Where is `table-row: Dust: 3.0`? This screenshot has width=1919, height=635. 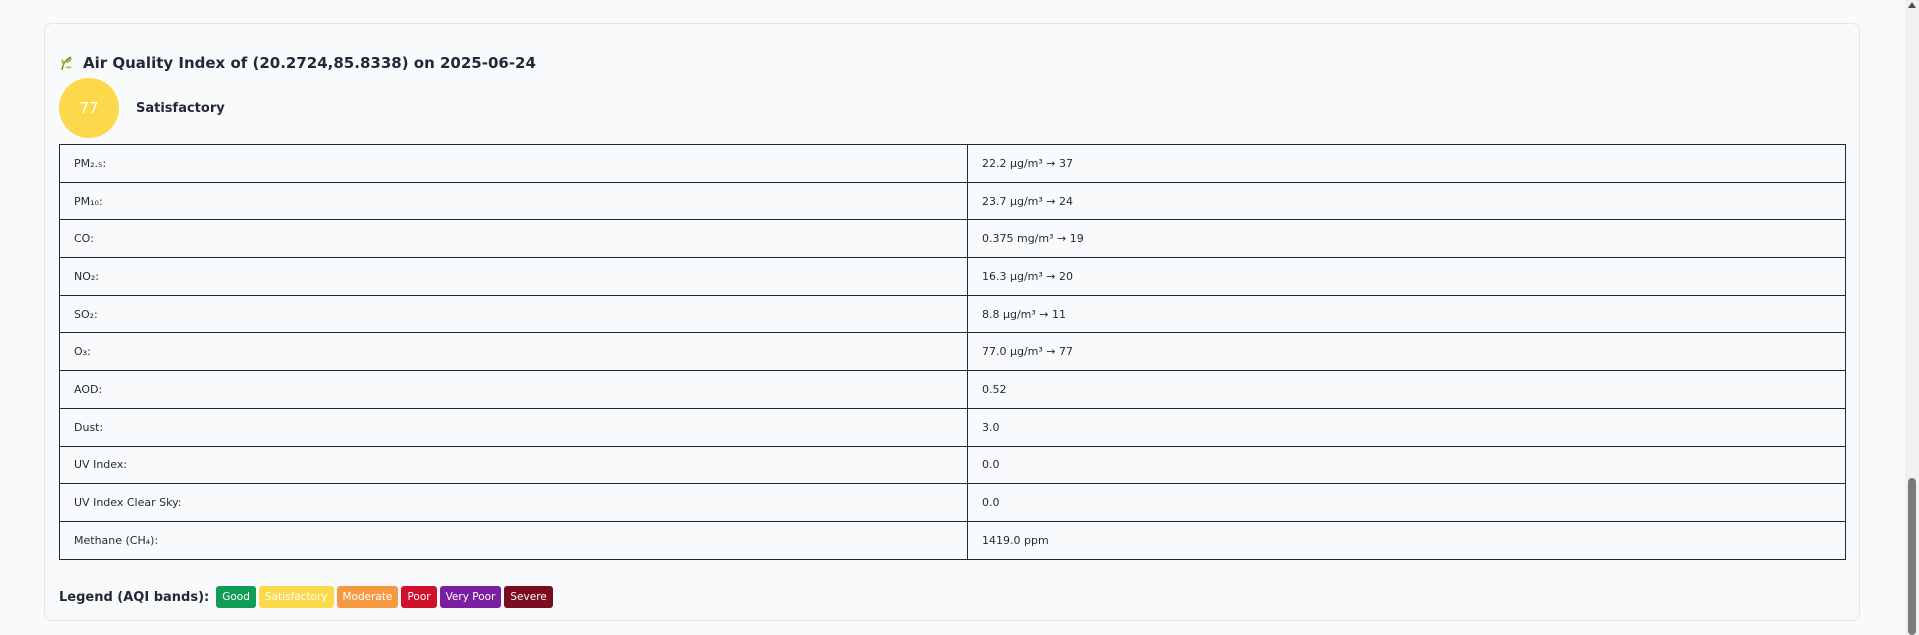 table-row: Dust: 3.0 is located at coordinates (952, 427).